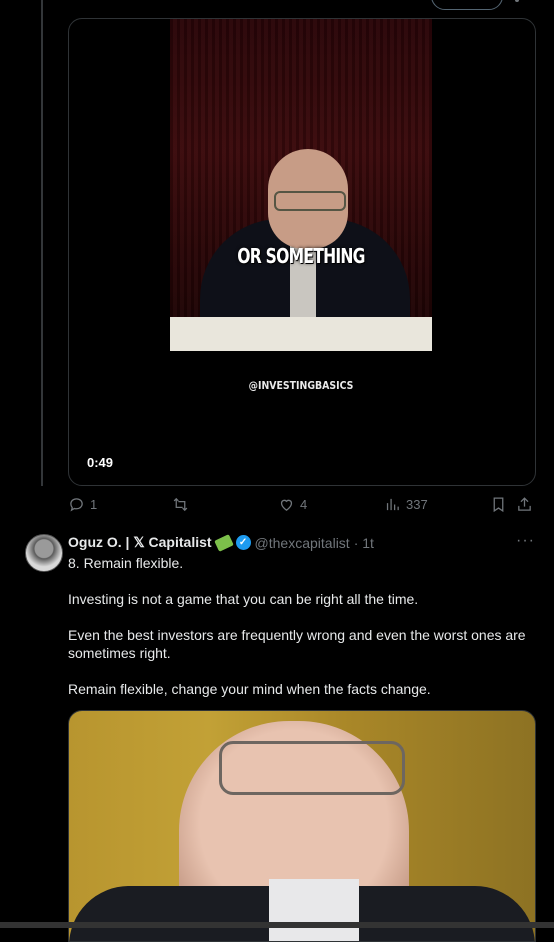 The image size is (554, 942). Describe the element at coordinates (467, 5) in the screenshot. I see `top-button` at that location.